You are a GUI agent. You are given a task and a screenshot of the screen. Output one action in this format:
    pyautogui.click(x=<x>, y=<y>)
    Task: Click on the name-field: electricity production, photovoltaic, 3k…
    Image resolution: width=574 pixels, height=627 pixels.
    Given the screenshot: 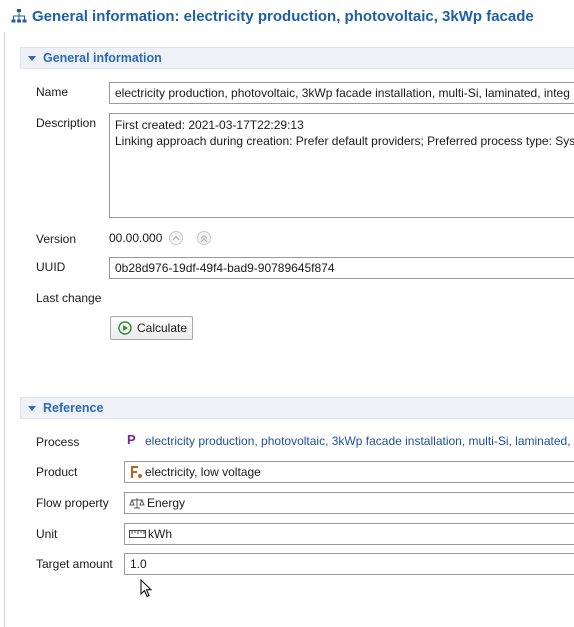 What is the action you would take?
    pyautogui.click(x=341, y=93)
    